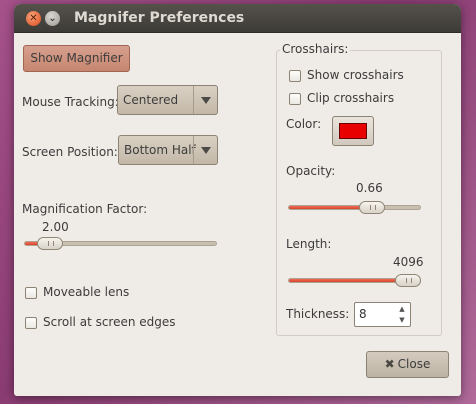  Describe the element at coordinates (55, 227) in the screenshot. I see `magnification-value: 2.00` at that location.